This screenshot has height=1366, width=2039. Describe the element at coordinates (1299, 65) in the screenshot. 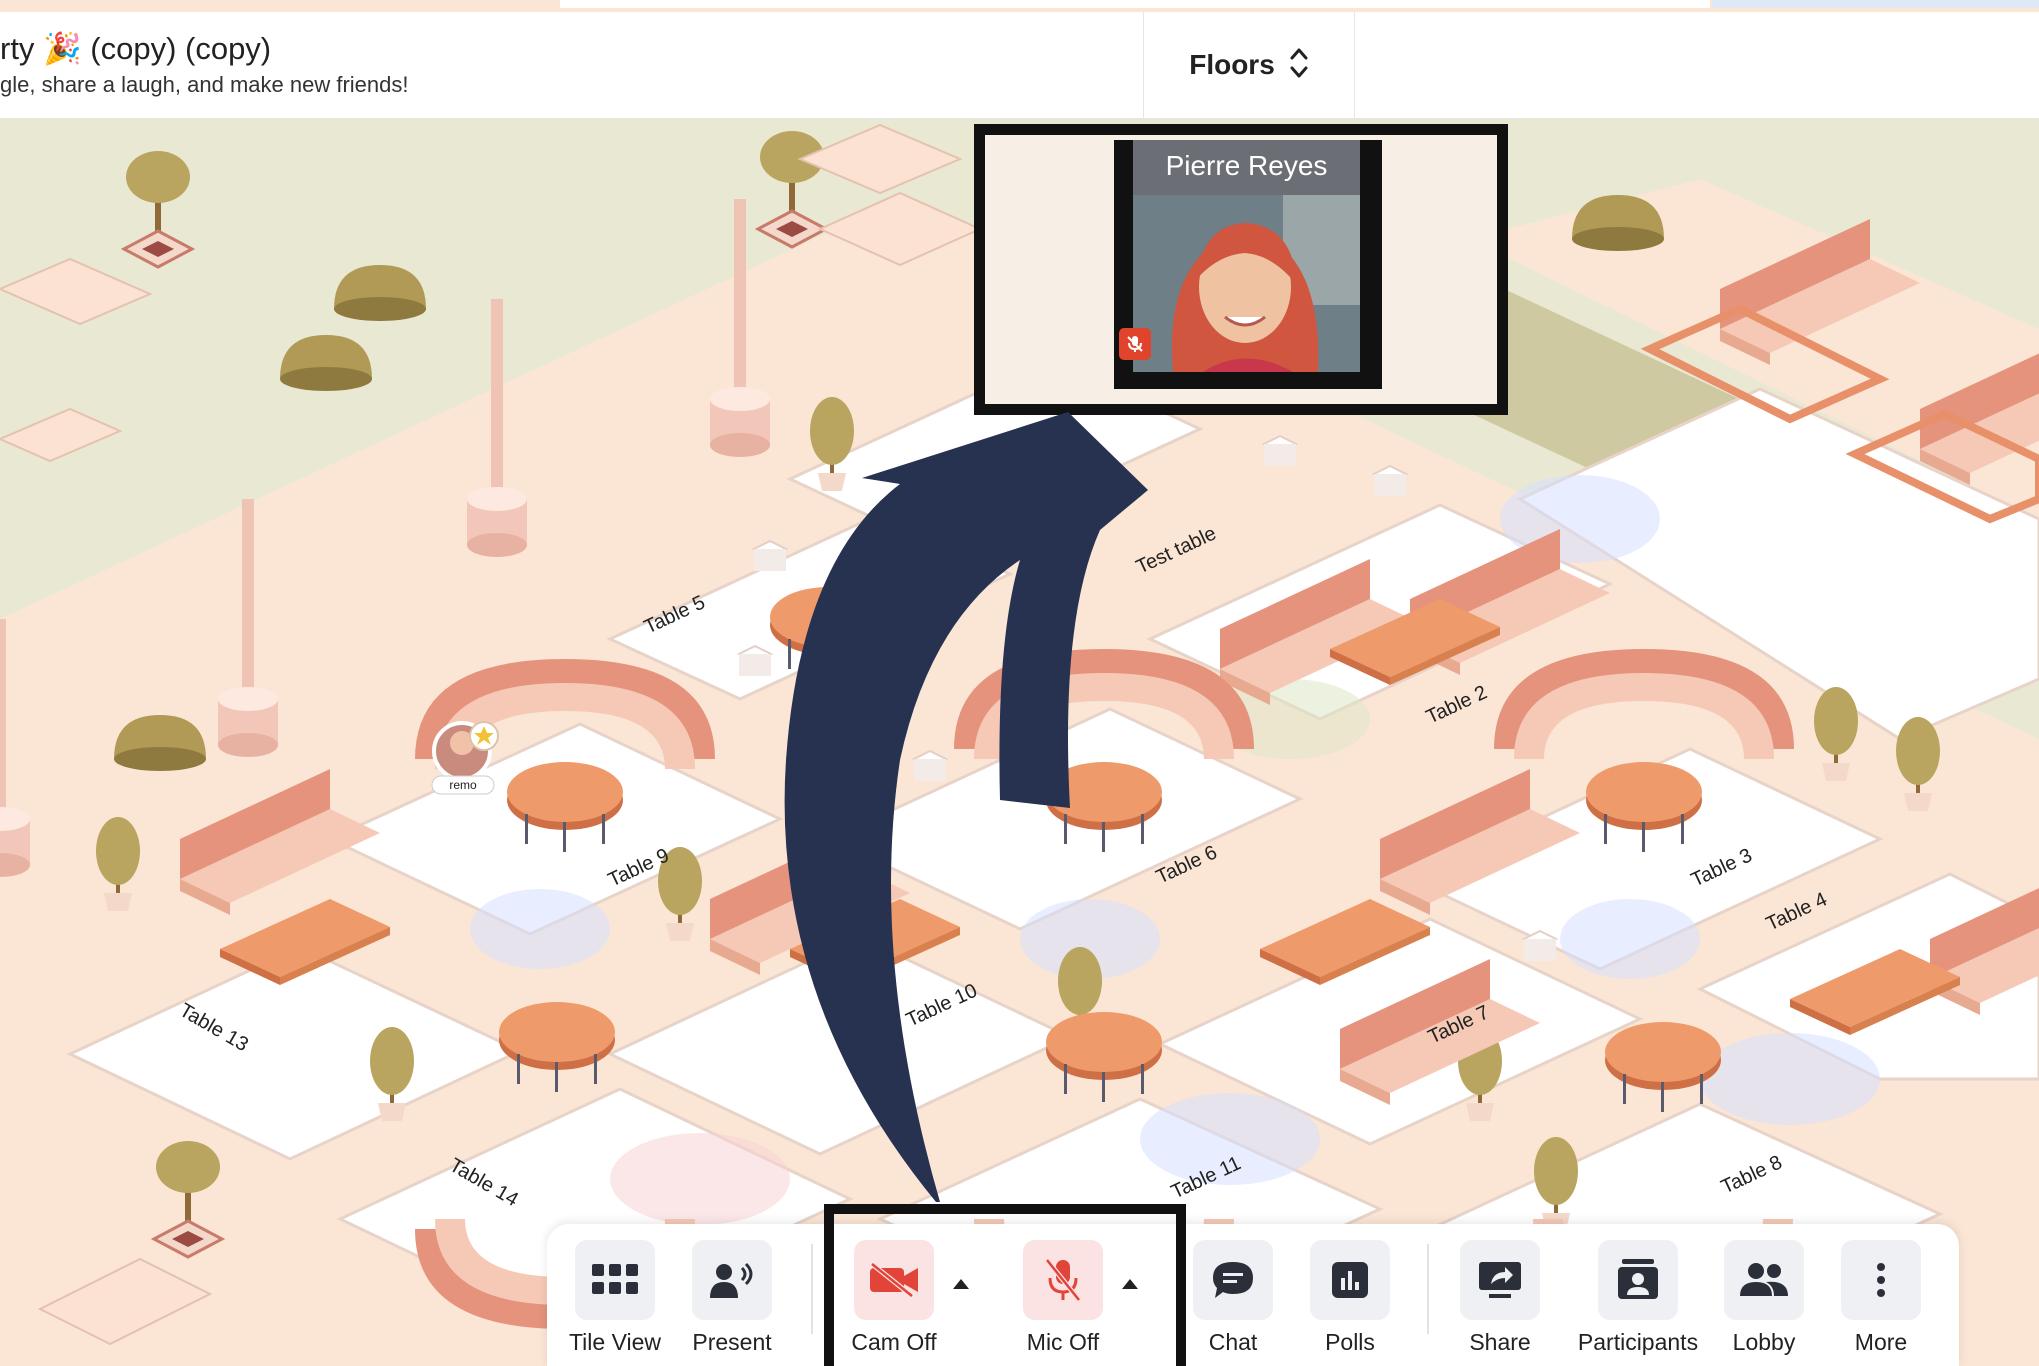

I see `chevron-up-down-icon` at that location.